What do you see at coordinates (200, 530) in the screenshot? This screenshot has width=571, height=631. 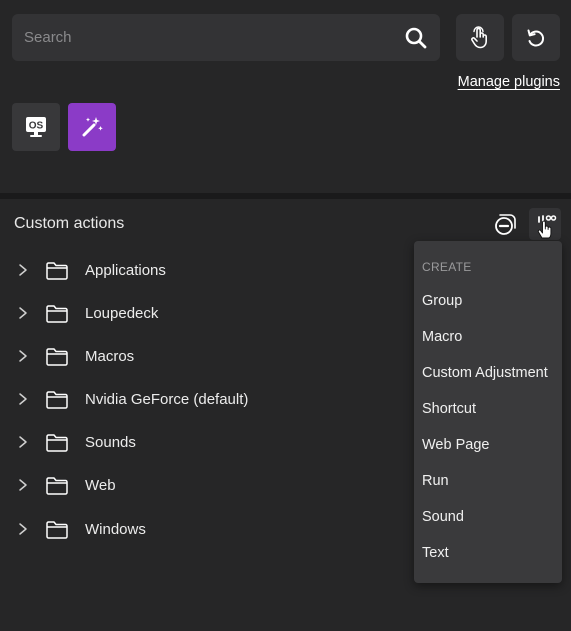 I see `folder-row: Windows` at bounding box center [200, 530].